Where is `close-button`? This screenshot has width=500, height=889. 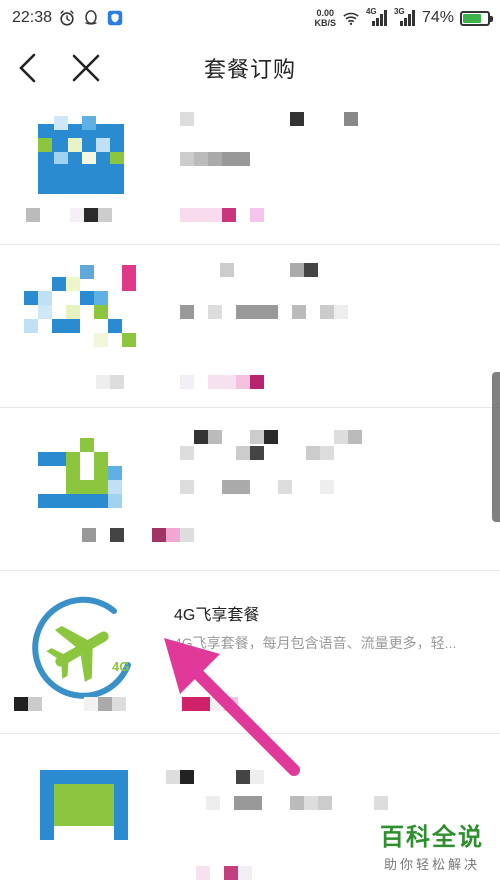 close-button is located at coordinates (86, 68).